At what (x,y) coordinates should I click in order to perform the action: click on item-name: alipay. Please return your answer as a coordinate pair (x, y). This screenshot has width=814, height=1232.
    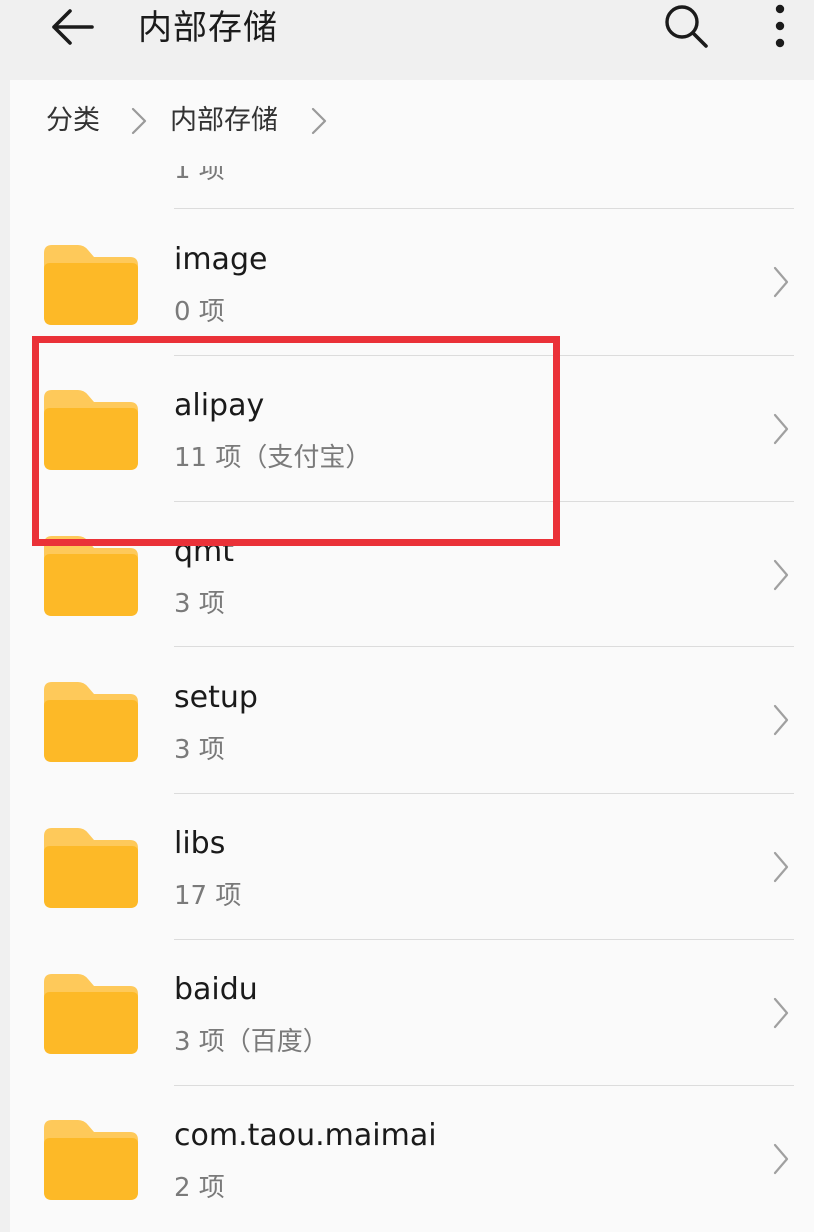
    Looking at the image, I should click on (219, 405).